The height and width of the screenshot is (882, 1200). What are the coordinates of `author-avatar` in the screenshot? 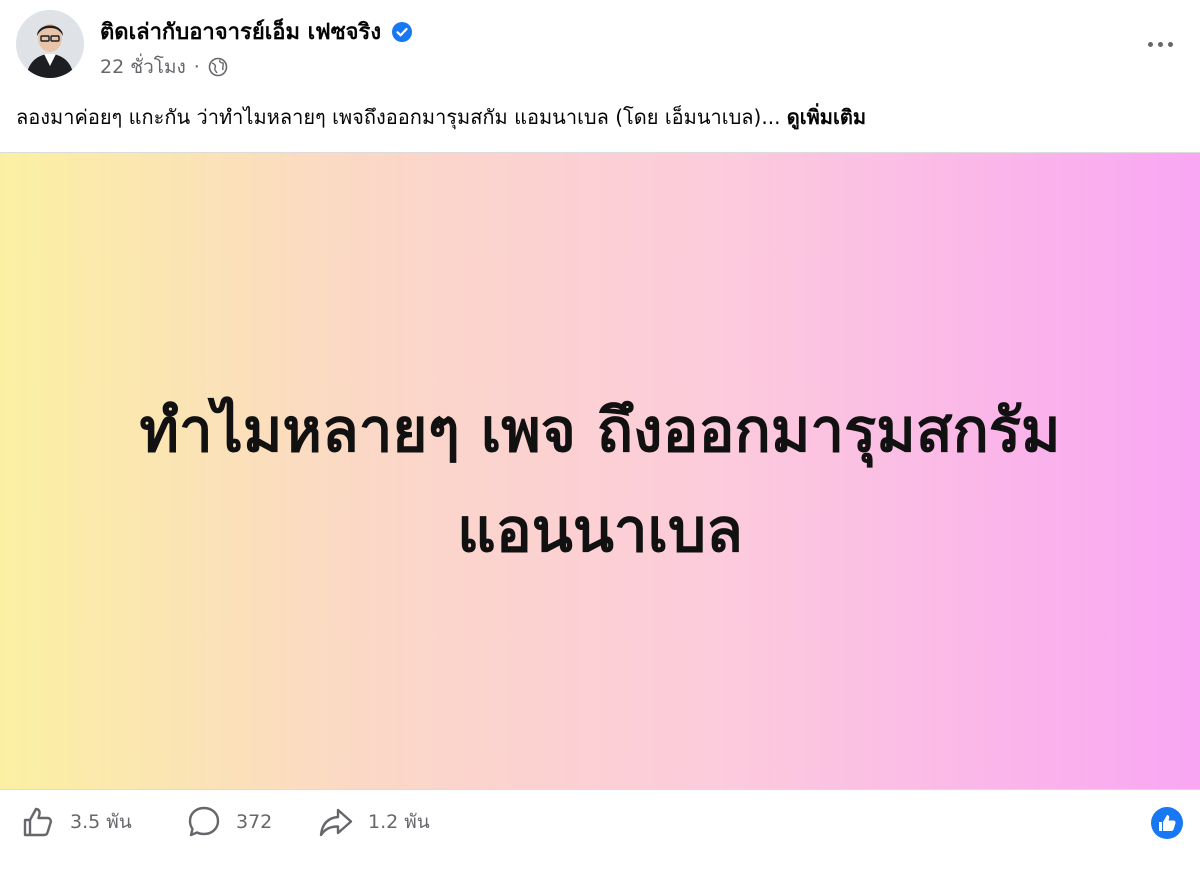 It's located at (50, 44).